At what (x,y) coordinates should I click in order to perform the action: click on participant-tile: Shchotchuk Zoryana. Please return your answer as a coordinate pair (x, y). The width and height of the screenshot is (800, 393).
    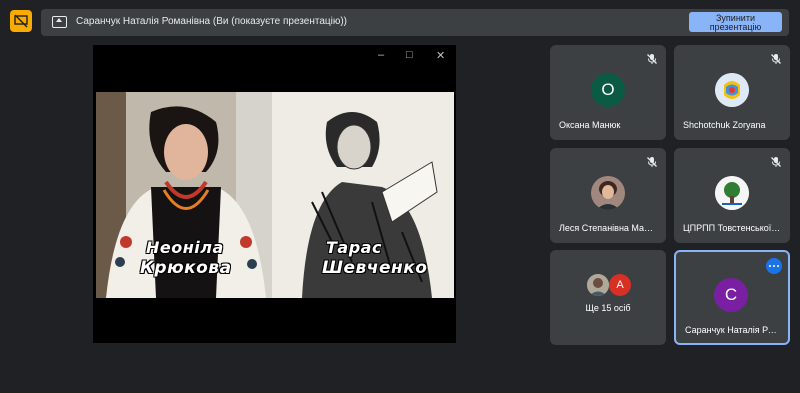
    Looking at the image, I should click on (732, 92).